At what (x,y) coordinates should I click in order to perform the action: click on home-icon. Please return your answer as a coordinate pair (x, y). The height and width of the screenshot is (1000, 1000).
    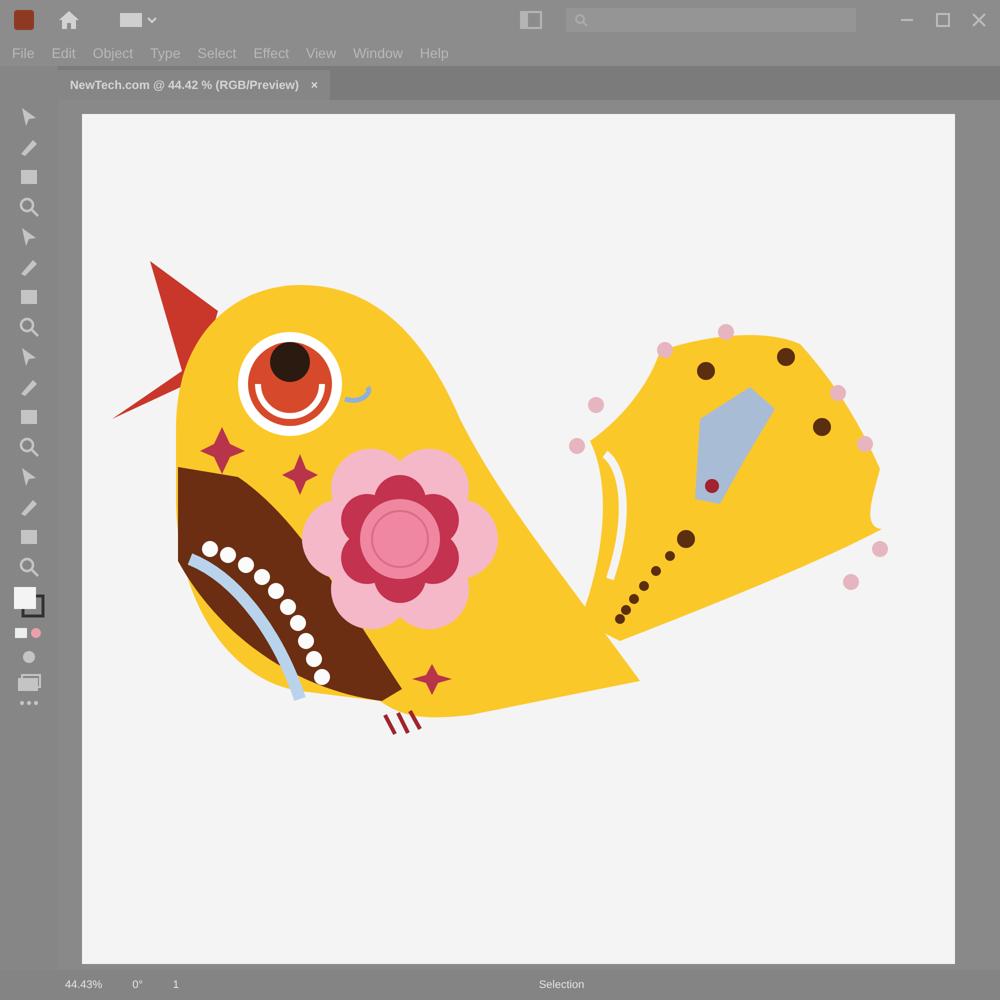
    Looking at the image, I should click on (69, 20).